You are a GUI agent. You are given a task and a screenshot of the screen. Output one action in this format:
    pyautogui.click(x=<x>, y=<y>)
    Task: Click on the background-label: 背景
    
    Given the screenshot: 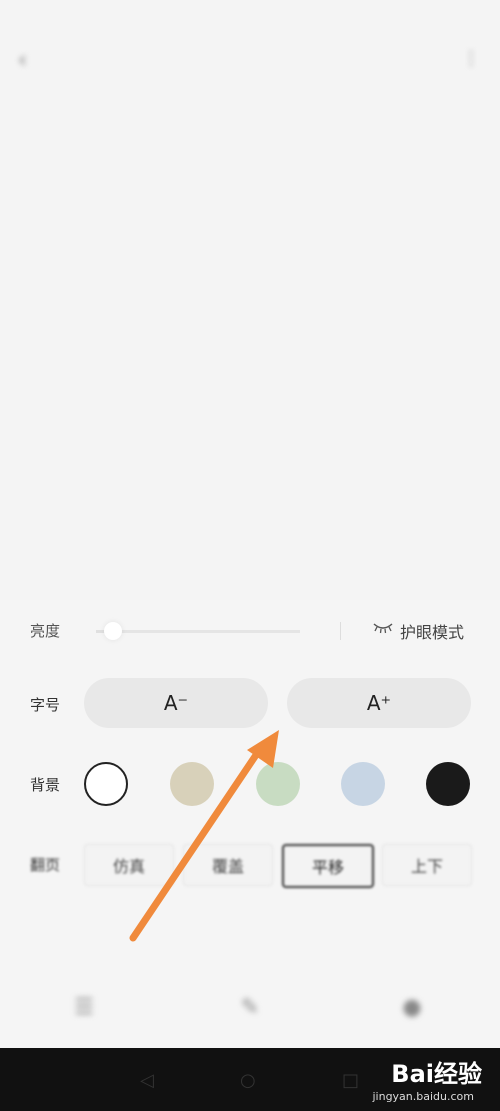 What is the action you would take?
    pyautogui.click(x=45, y=785)
    